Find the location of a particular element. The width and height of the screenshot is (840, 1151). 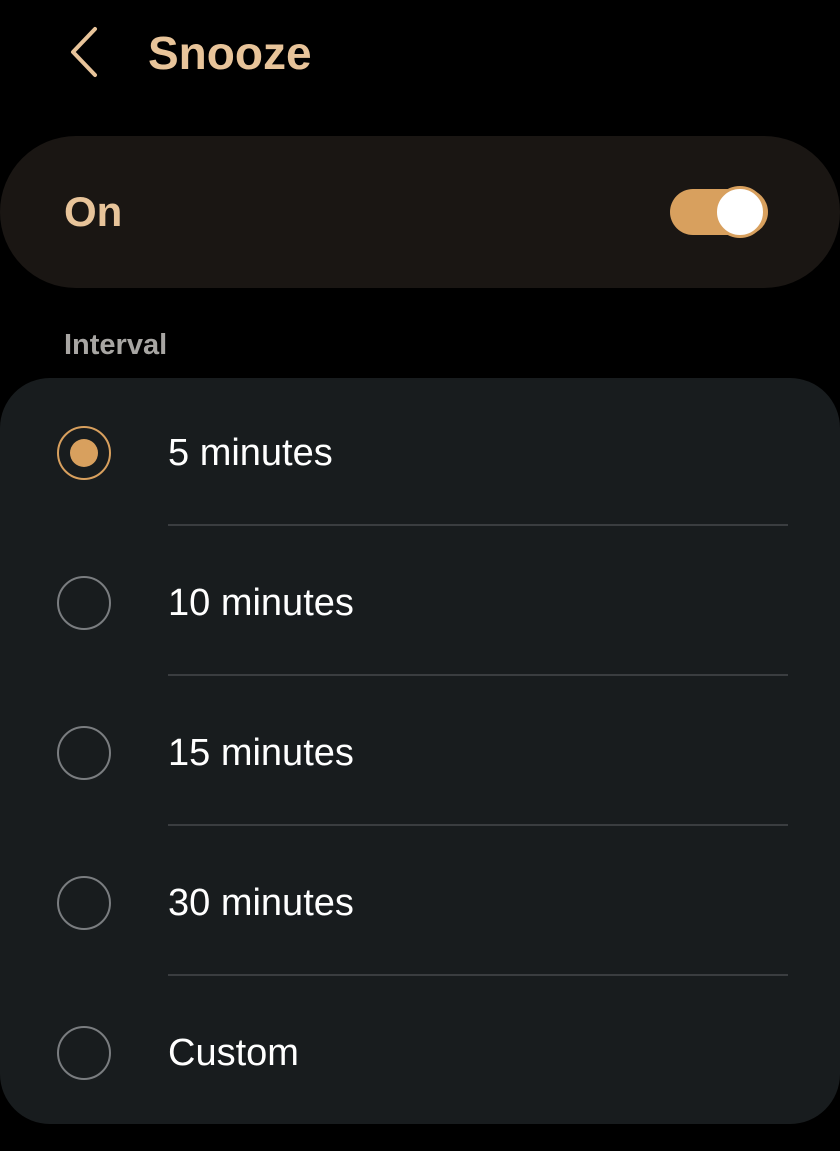

snooze-switch is located at coordinates (720, 213).